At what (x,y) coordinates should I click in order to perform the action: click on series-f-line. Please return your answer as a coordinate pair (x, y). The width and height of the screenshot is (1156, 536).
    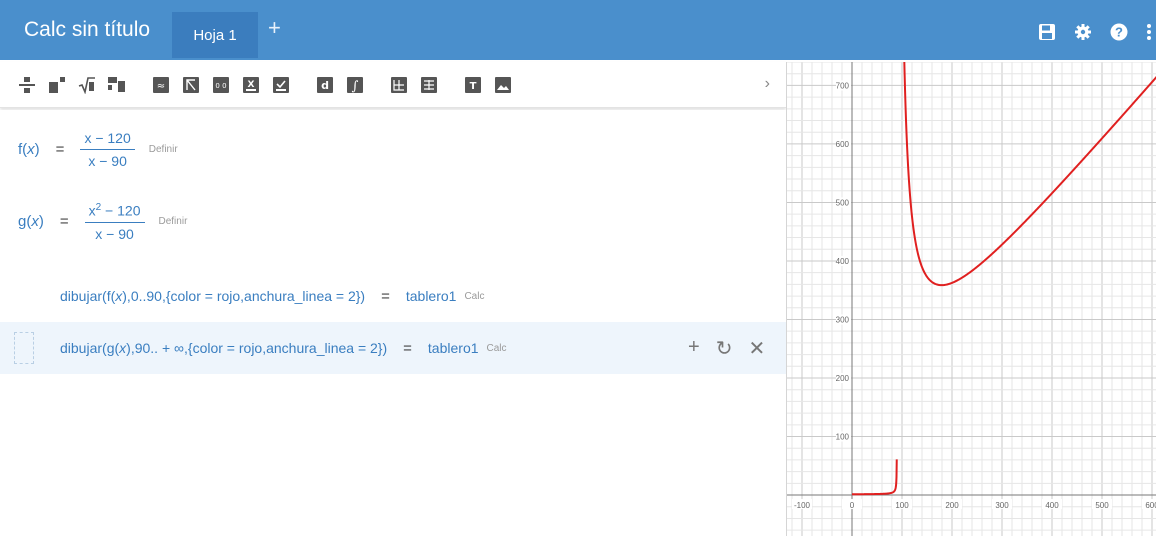
    Looking at the image, I should click on (875, 477).